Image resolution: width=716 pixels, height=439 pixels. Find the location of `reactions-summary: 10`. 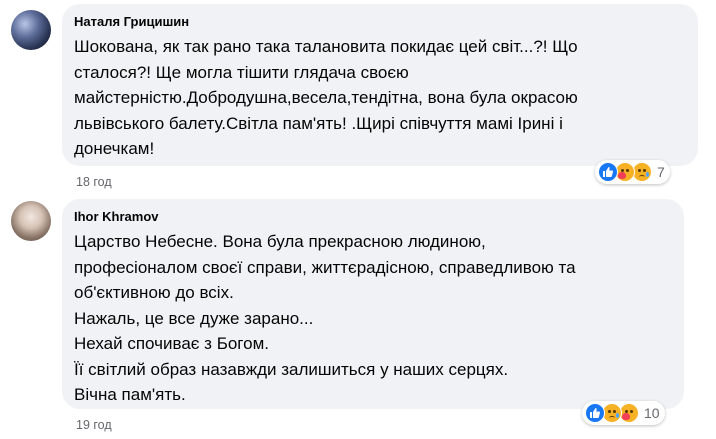

reactions-summary: 10 is located at coordinates (623, 413).